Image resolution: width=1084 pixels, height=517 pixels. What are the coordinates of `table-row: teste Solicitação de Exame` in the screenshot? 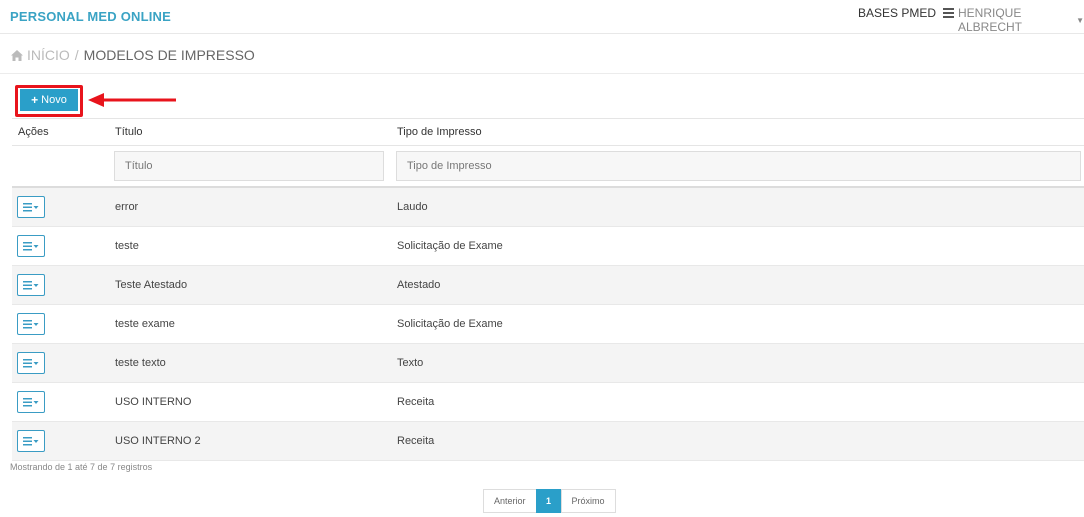 It's located at (548, 246).